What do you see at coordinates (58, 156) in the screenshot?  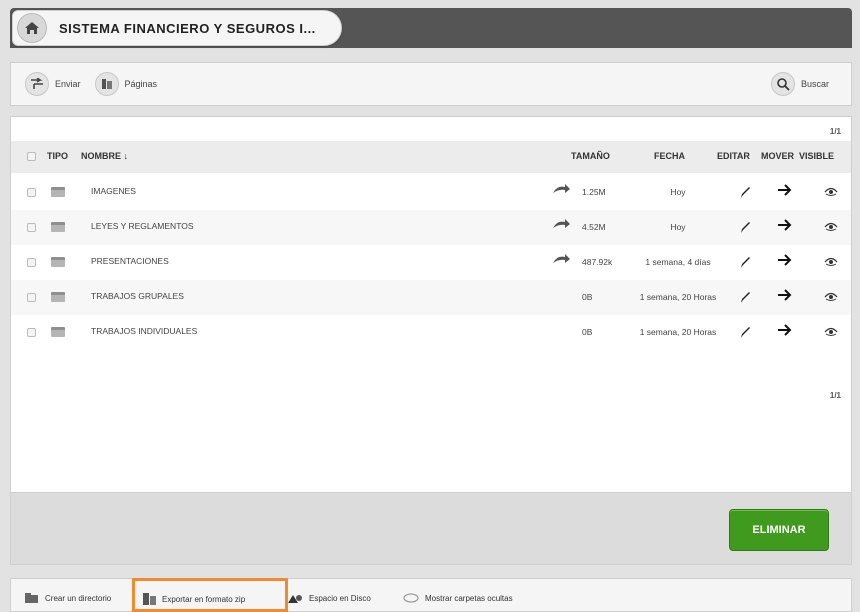 I see `col-tipo: TIPO` at bounding box center [58, 156].